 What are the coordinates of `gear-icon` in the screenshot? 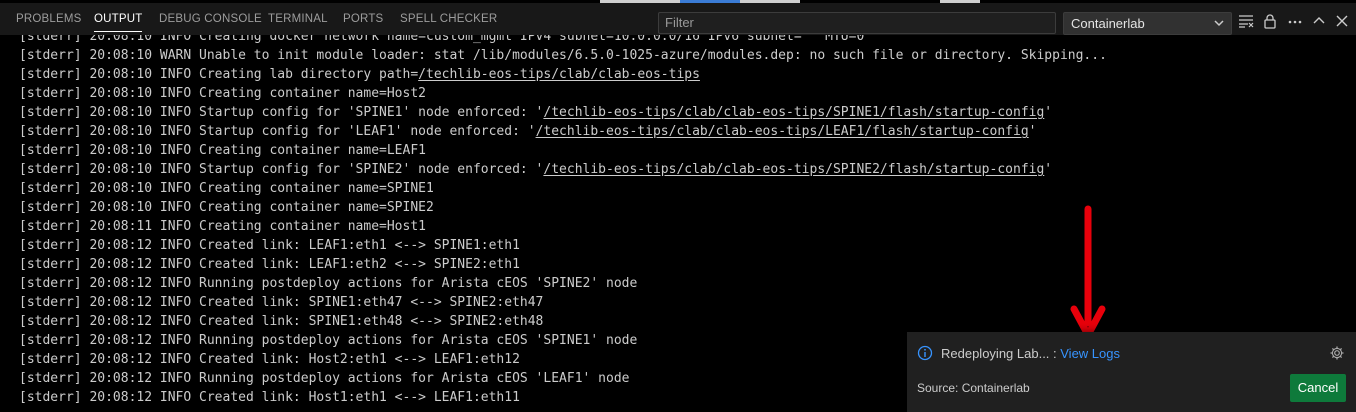 It's located at (1337, 353).